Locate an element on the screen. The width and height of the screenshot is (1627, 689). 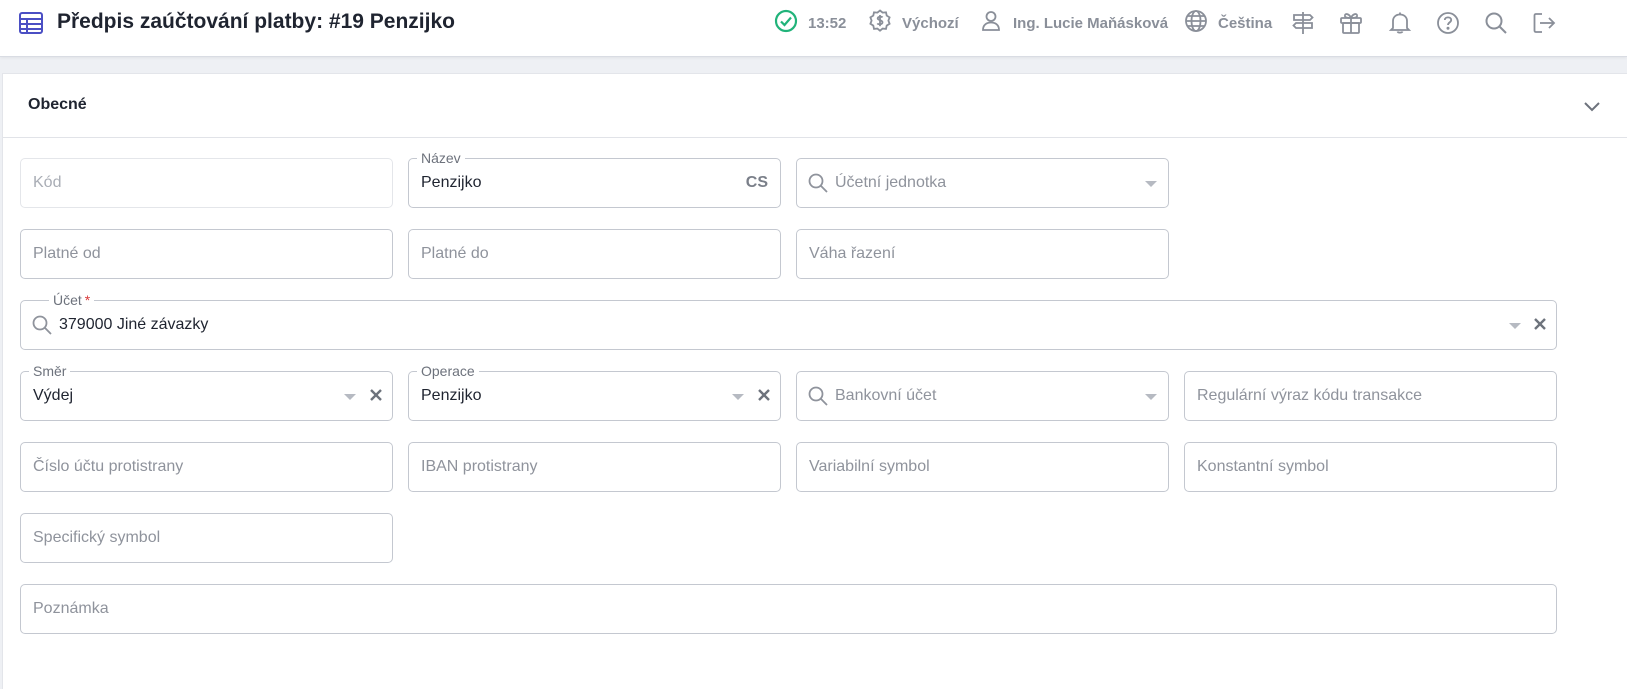
poznamka-placeholder: Poznámka is located at coordinates (71, 608).